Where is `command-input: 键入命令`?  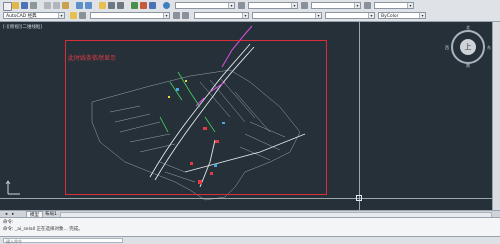
command-input: 键入命令 is located at coordinates (63, 241).